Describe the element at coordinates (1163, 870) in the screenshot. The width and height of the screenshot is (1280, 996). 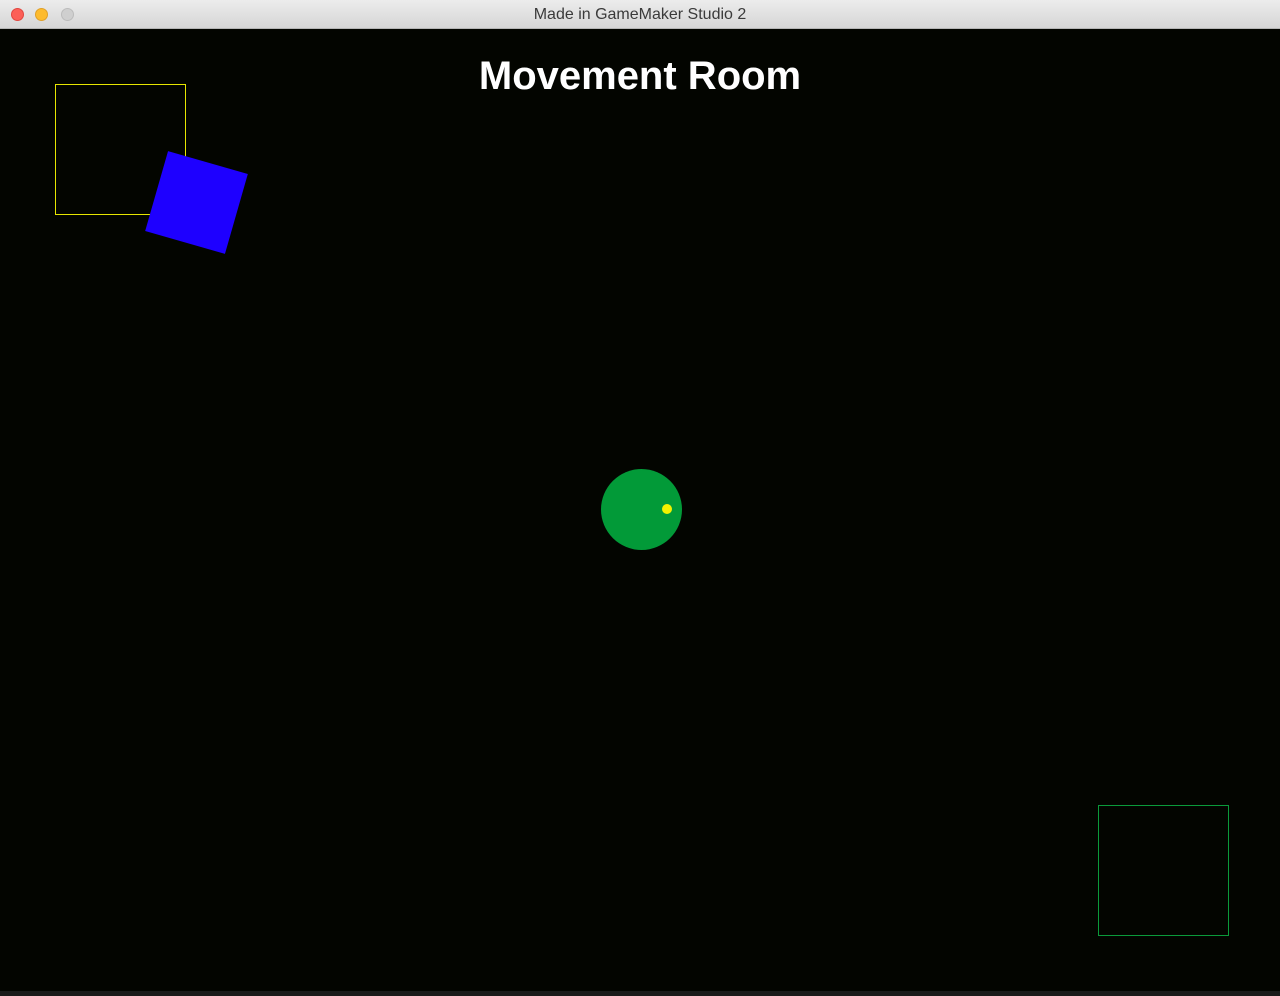
I see `goal-zone-outline` at that location.